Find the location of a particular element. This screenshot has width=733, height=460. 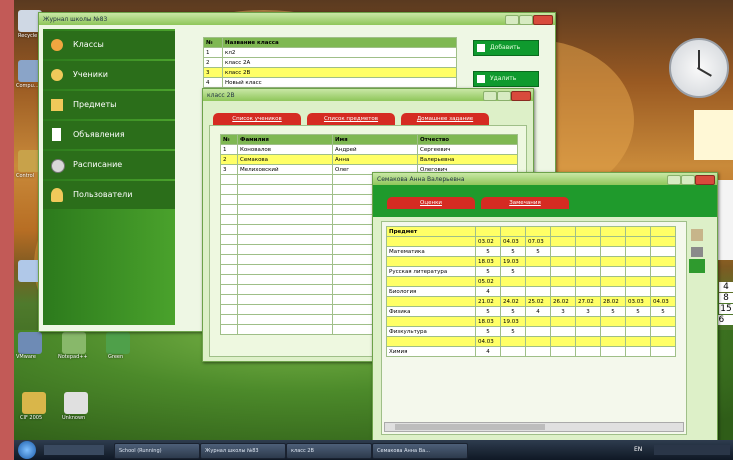

subject-name: Математика is located at coordinates (431, 251).